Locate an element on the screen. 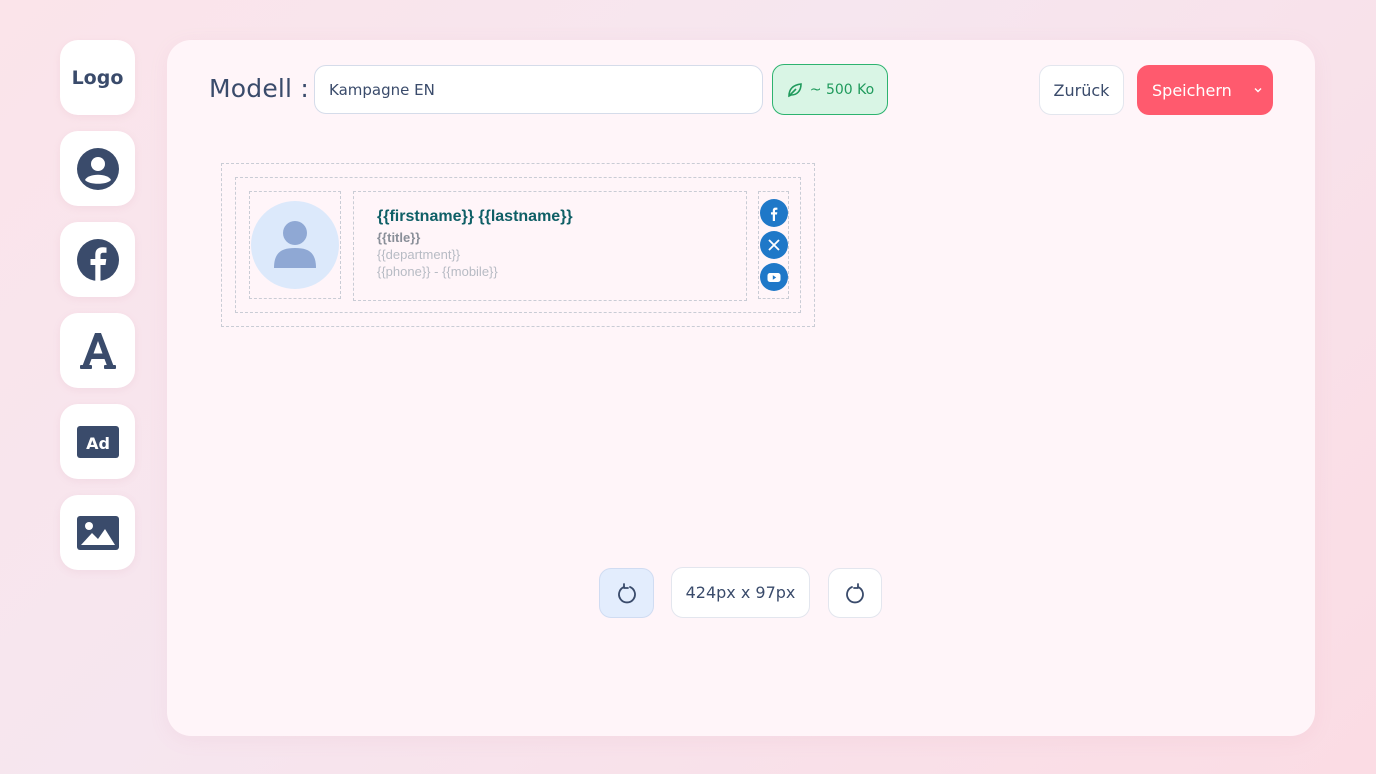 This screenshot has height=774, width=1376. svg-text: Ad is located at coordinates (98, 443).